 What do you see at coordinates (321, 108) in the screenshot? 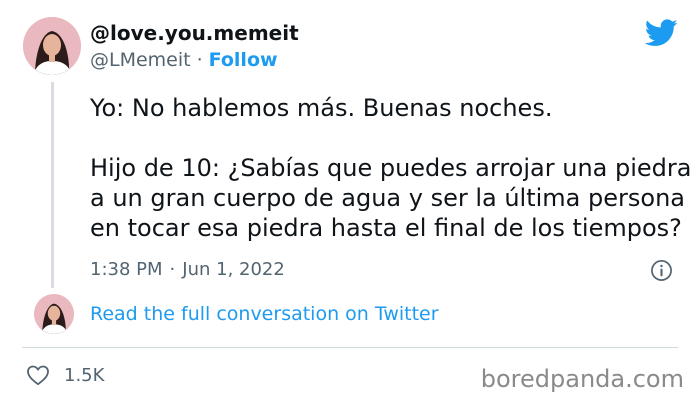
I see `tweet-line: Yo: No hablemos más. Buenas noches.` at bounding box center [321, 108].